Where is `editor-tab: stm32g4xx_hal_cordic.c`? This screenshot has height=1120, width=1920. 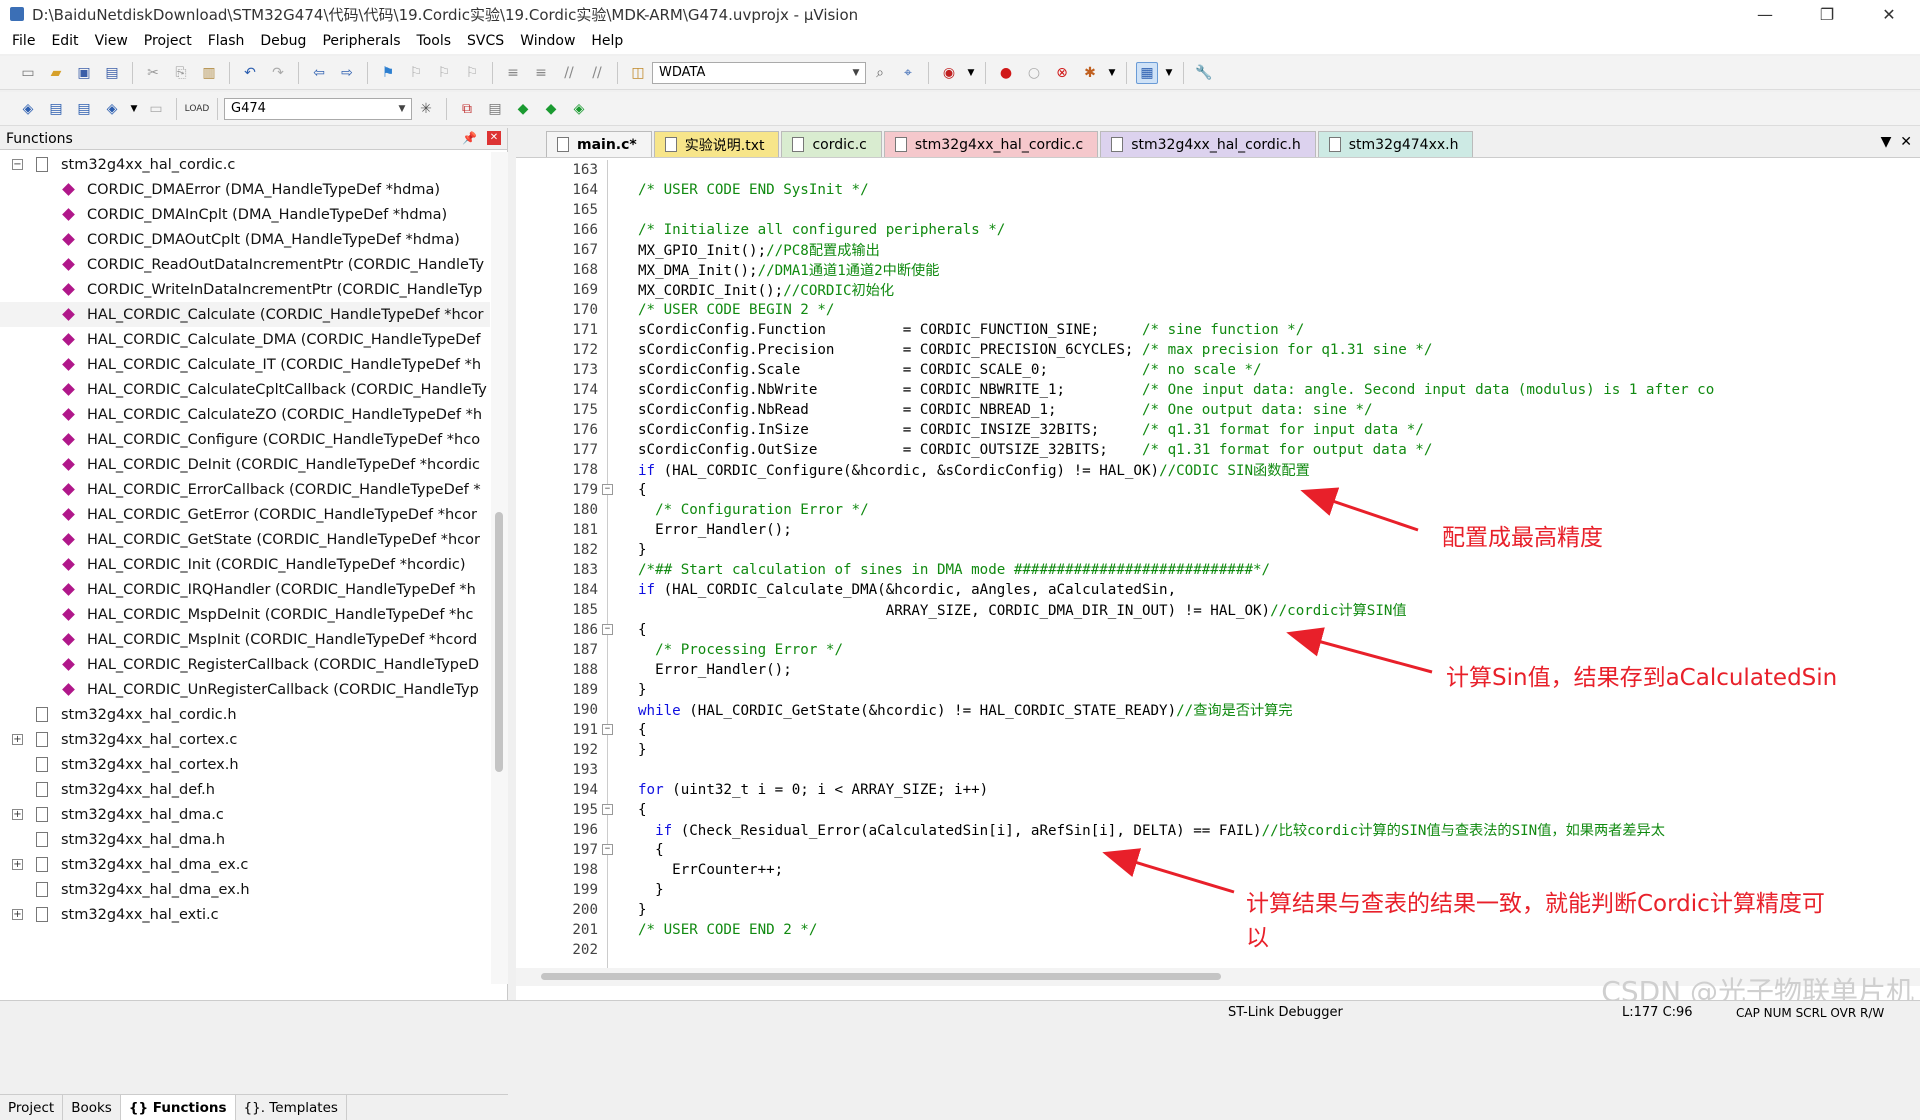
editor-tab: stm32g4xx_hal_cordic.c is located at coordinates (991, 144).